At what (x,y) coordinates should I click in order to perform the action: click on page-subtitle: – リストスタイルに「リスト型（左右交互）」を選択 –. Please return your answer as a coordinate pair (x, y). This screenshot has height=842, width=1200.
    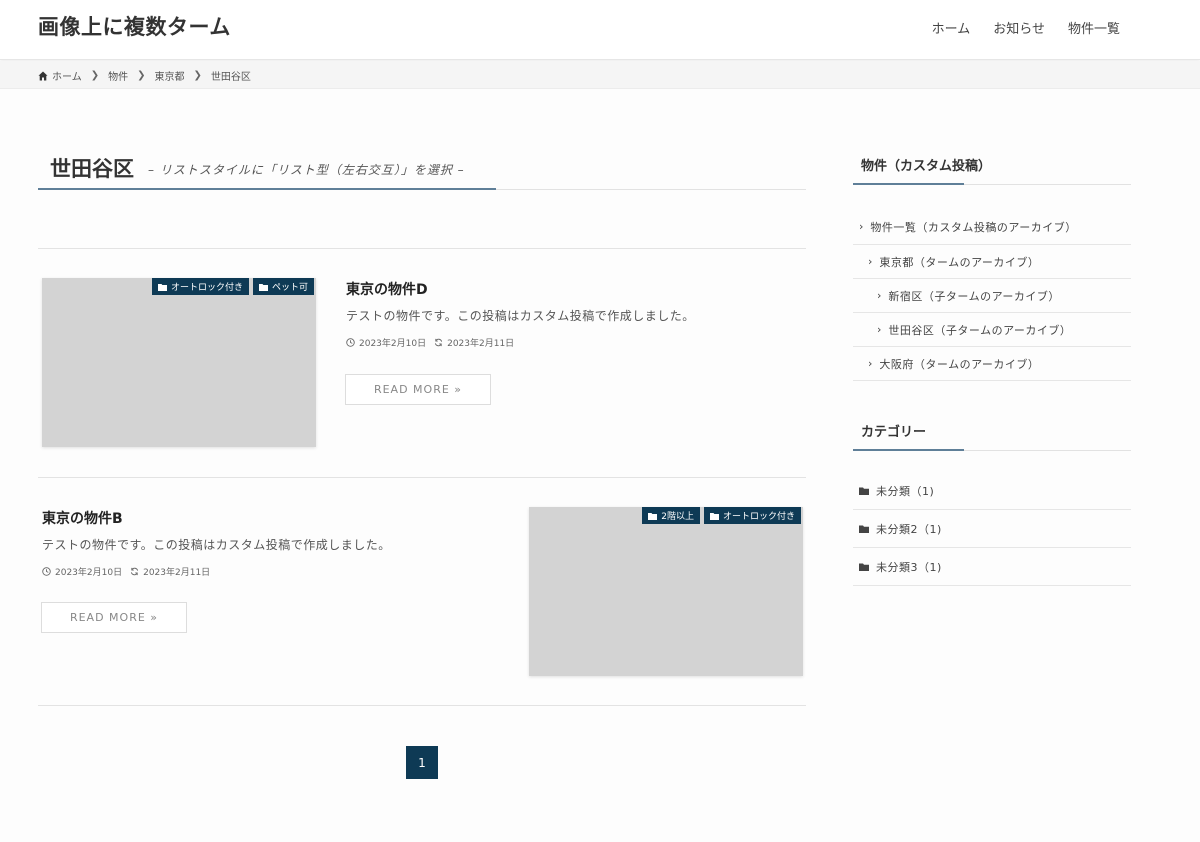
    Looking at the image, I should click on (306, 170).